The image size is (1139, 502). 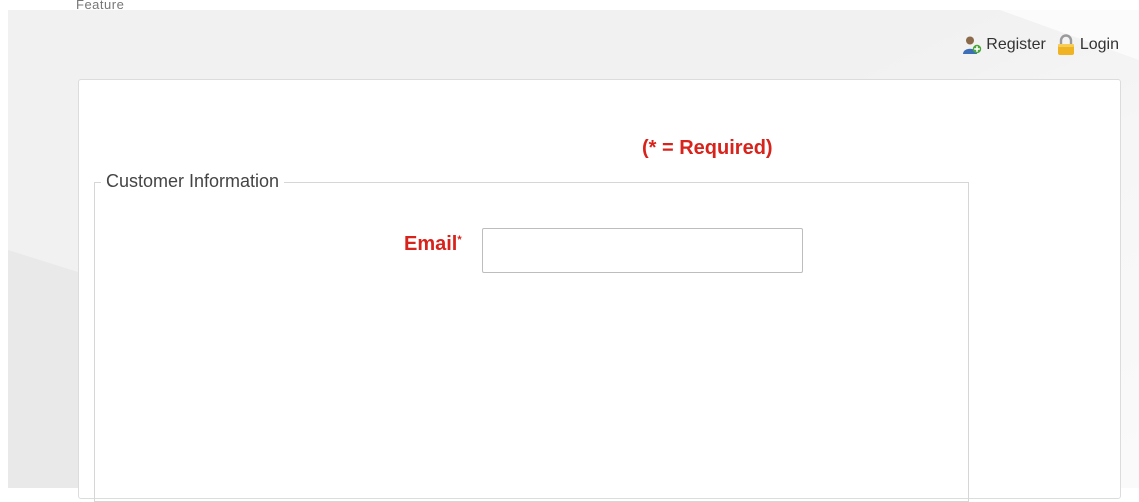 I want to click on account-links: Register Login, so click(x=1040, y=45).